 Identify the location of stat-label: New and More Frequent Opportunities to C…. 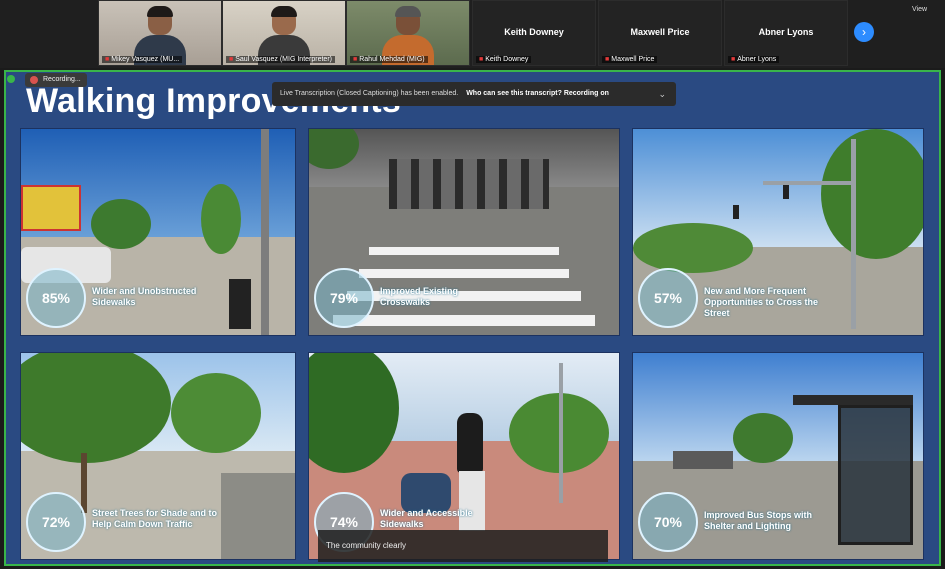
(761, 302).